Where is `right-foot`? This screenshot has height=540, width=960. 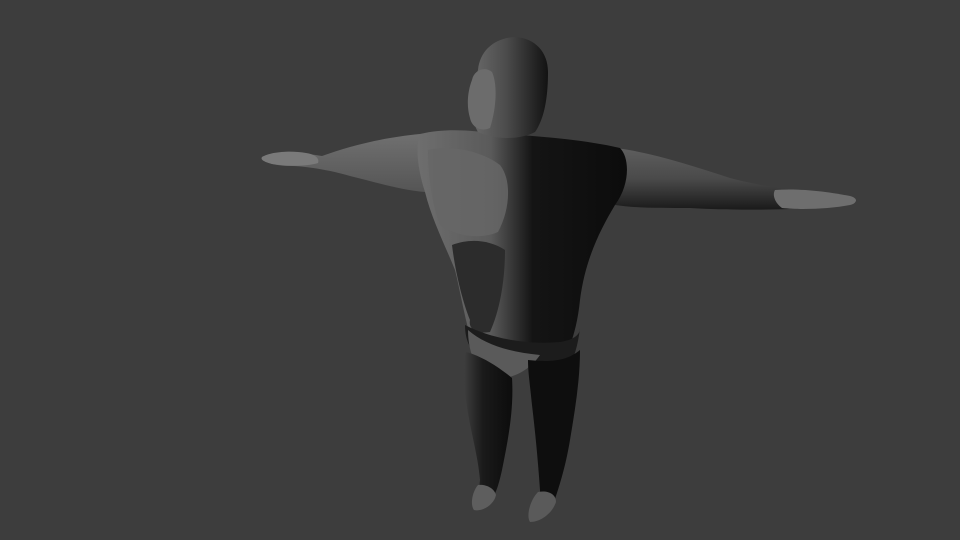
right-foot is located at coordinates (542, 506).